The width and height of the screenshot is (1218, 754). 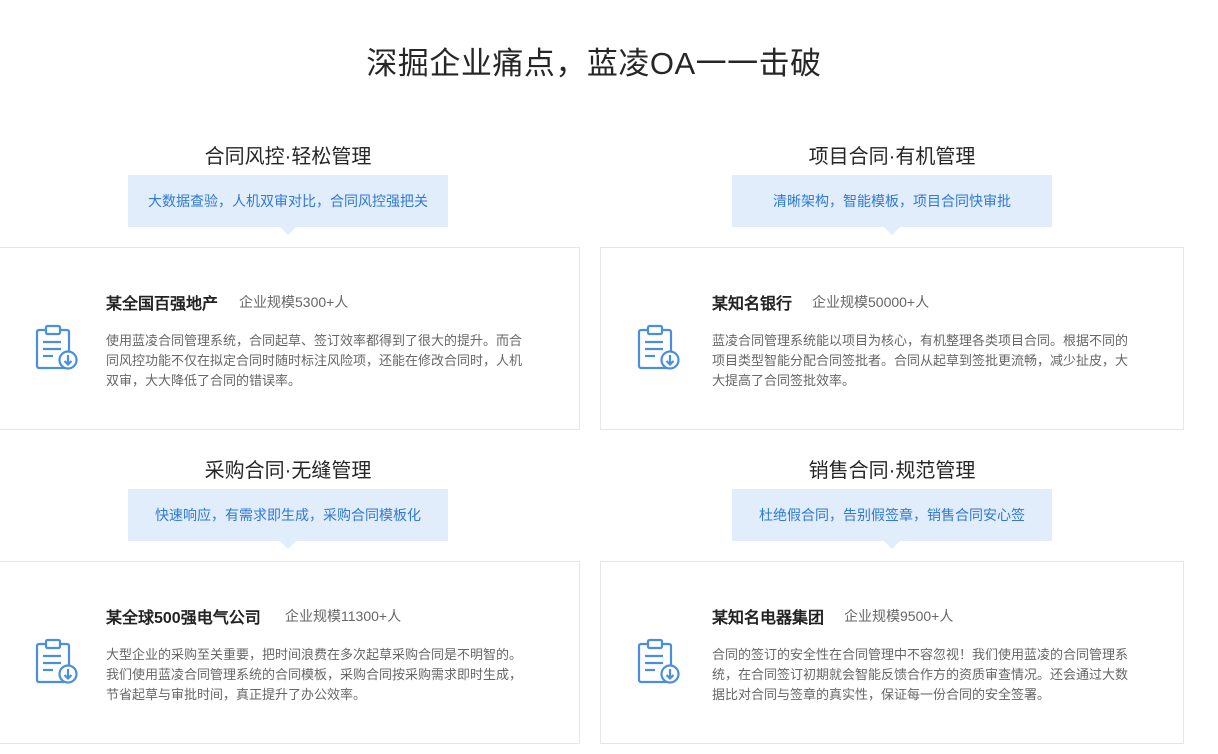 I want to click on section-tag: 快速响应，有需求即生成，采购合同模板化, so click(x=288, y=519).